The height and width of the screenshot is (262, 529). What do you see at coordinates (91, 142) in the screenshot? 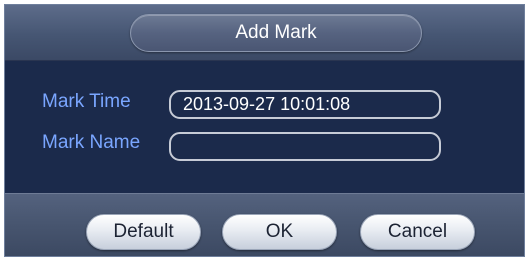
I see `mark-name-label: Mark Name` at bounding box center [91, 142].